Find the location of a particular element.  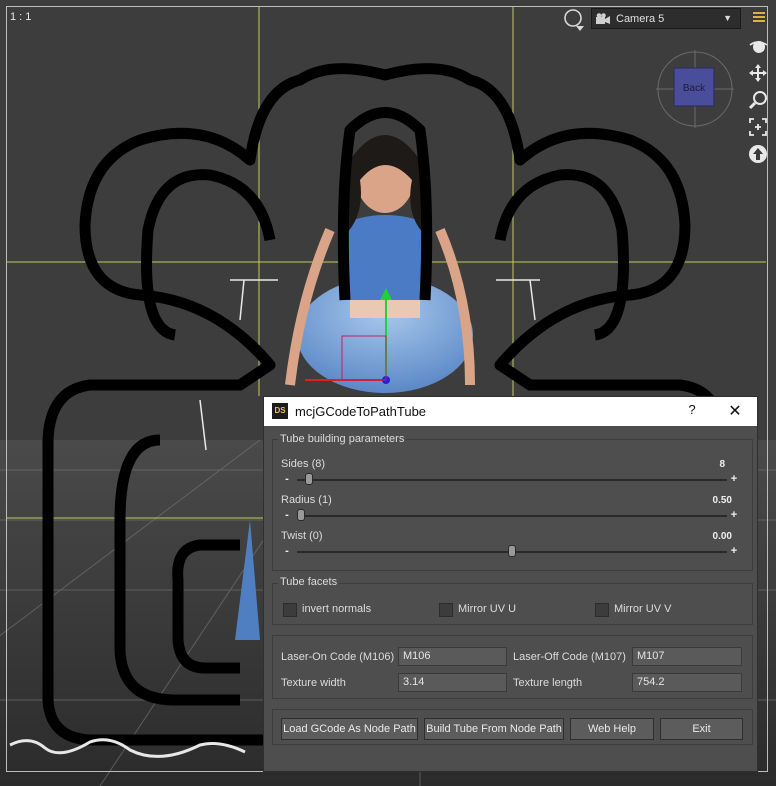

texture-width-label: Texture width is located at coordinates (313, 683).